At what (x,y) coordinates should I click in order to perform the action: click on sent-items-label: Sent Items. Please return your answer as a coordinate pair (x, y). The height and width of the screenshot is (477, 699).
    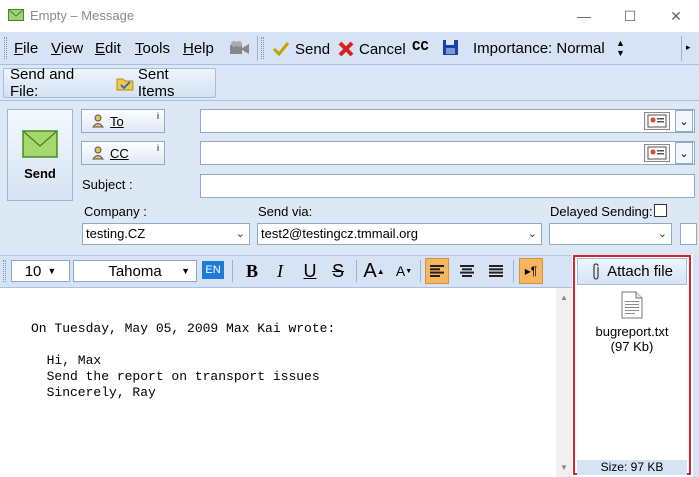
    Looking at the image, I should click on (156, 83).